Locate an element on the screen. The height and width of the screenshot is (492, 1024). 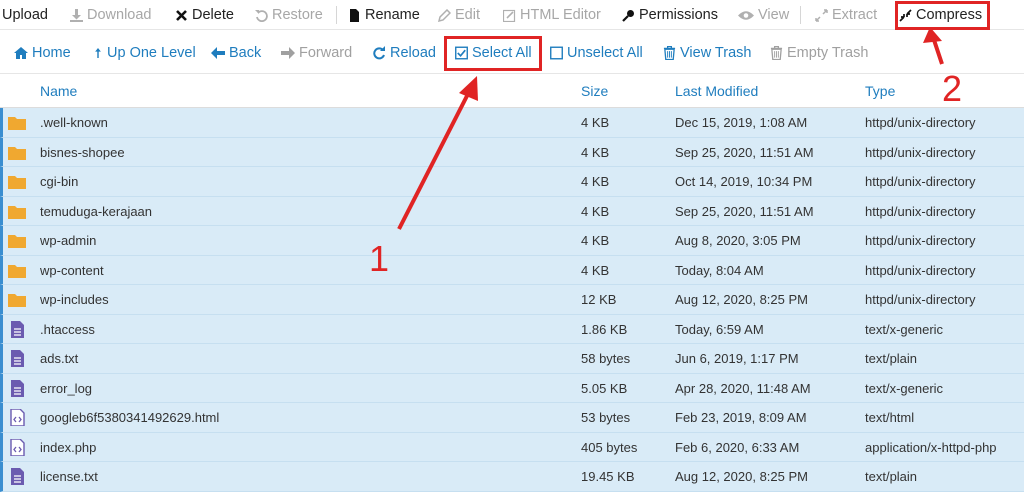
restore-button: Restore is located at coordinates (289, 15).